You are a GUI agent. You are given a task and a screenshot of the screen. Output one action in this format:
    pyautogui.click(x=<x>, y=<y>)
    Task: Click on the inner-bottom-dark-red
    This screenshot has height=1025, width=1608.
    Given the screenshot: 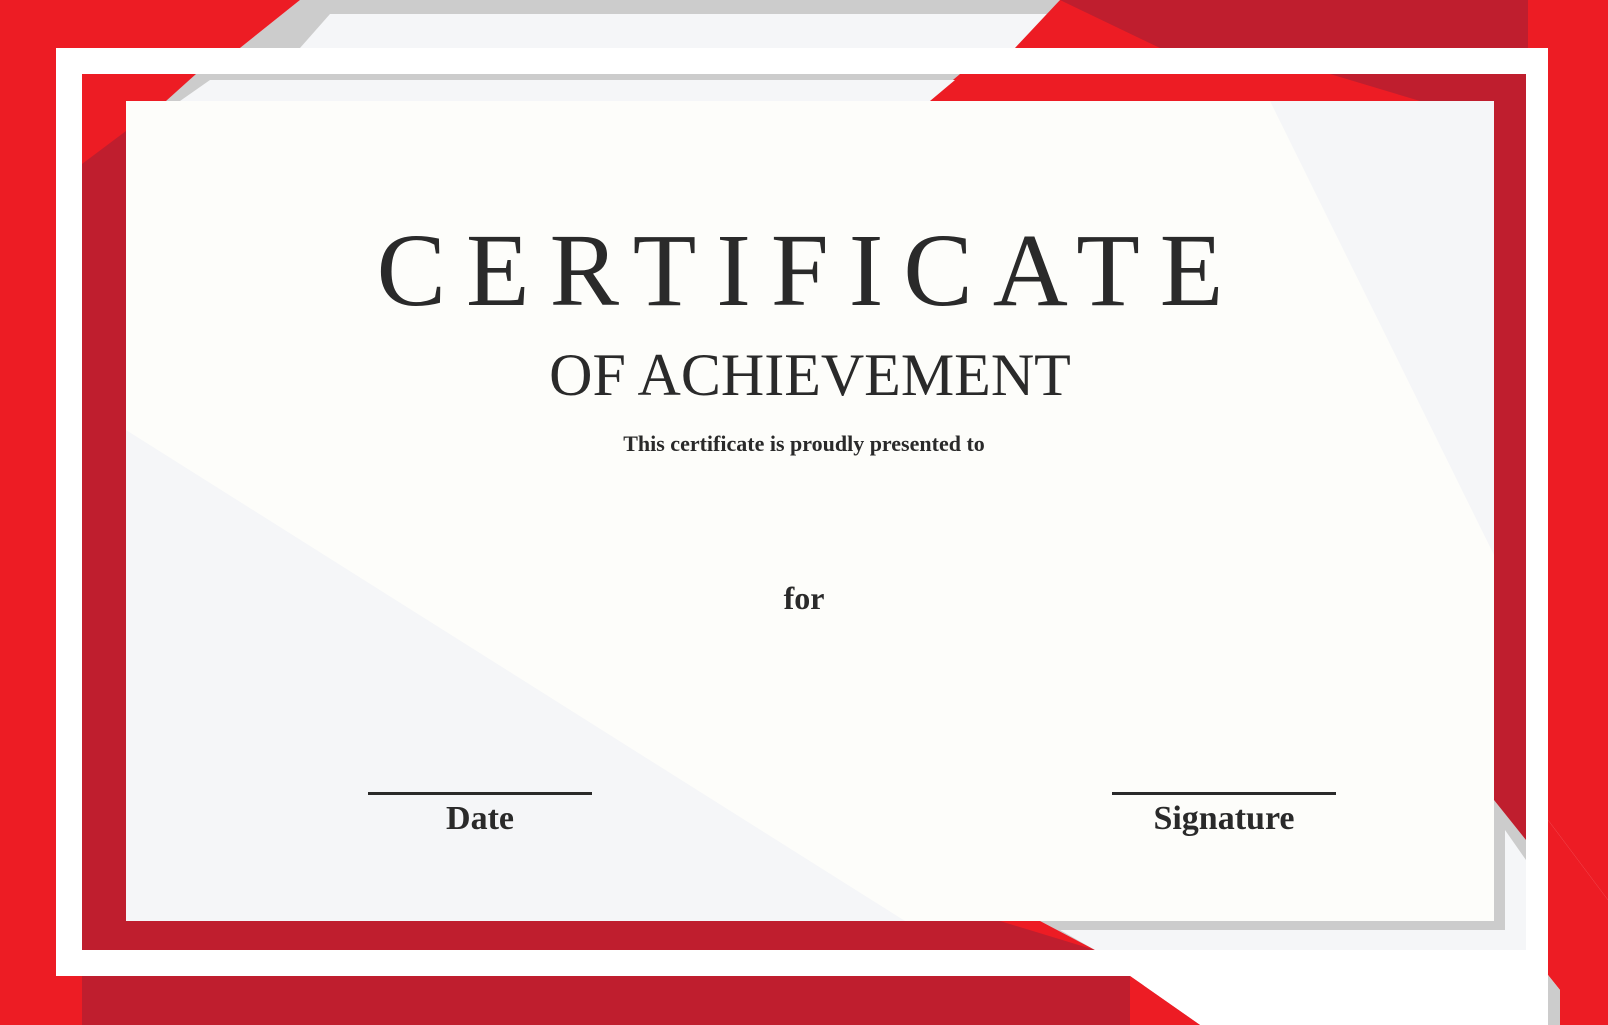 What is the action you would take?
    pyautogui.click(x=588, y=935)
    